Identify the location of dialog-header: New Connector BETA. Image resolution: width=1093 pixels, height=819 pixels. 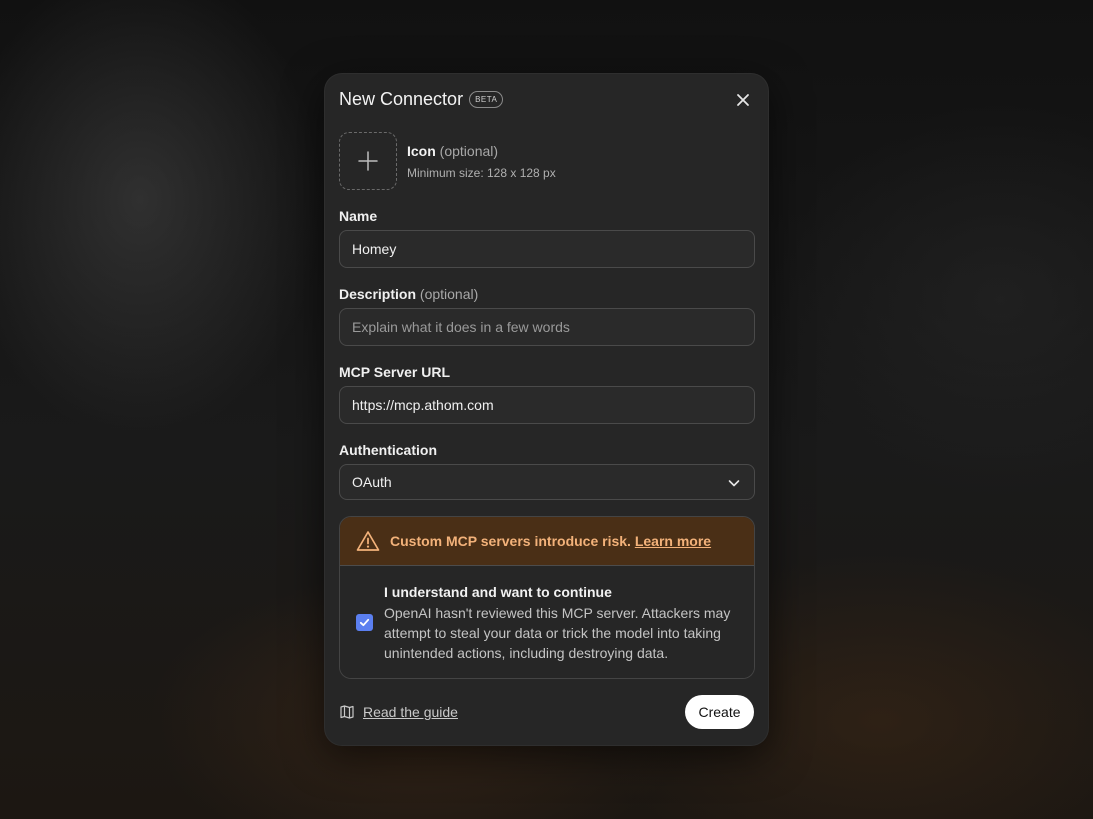
(421, 99).